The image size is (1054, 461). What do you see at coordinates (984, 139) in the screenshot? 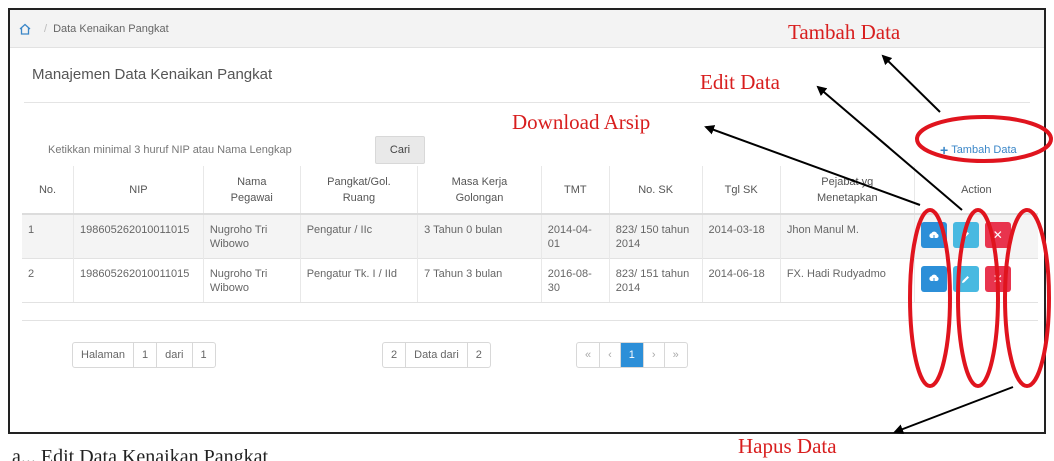
I see `highlight-ellipse-add` at bounding box center [984, 139].